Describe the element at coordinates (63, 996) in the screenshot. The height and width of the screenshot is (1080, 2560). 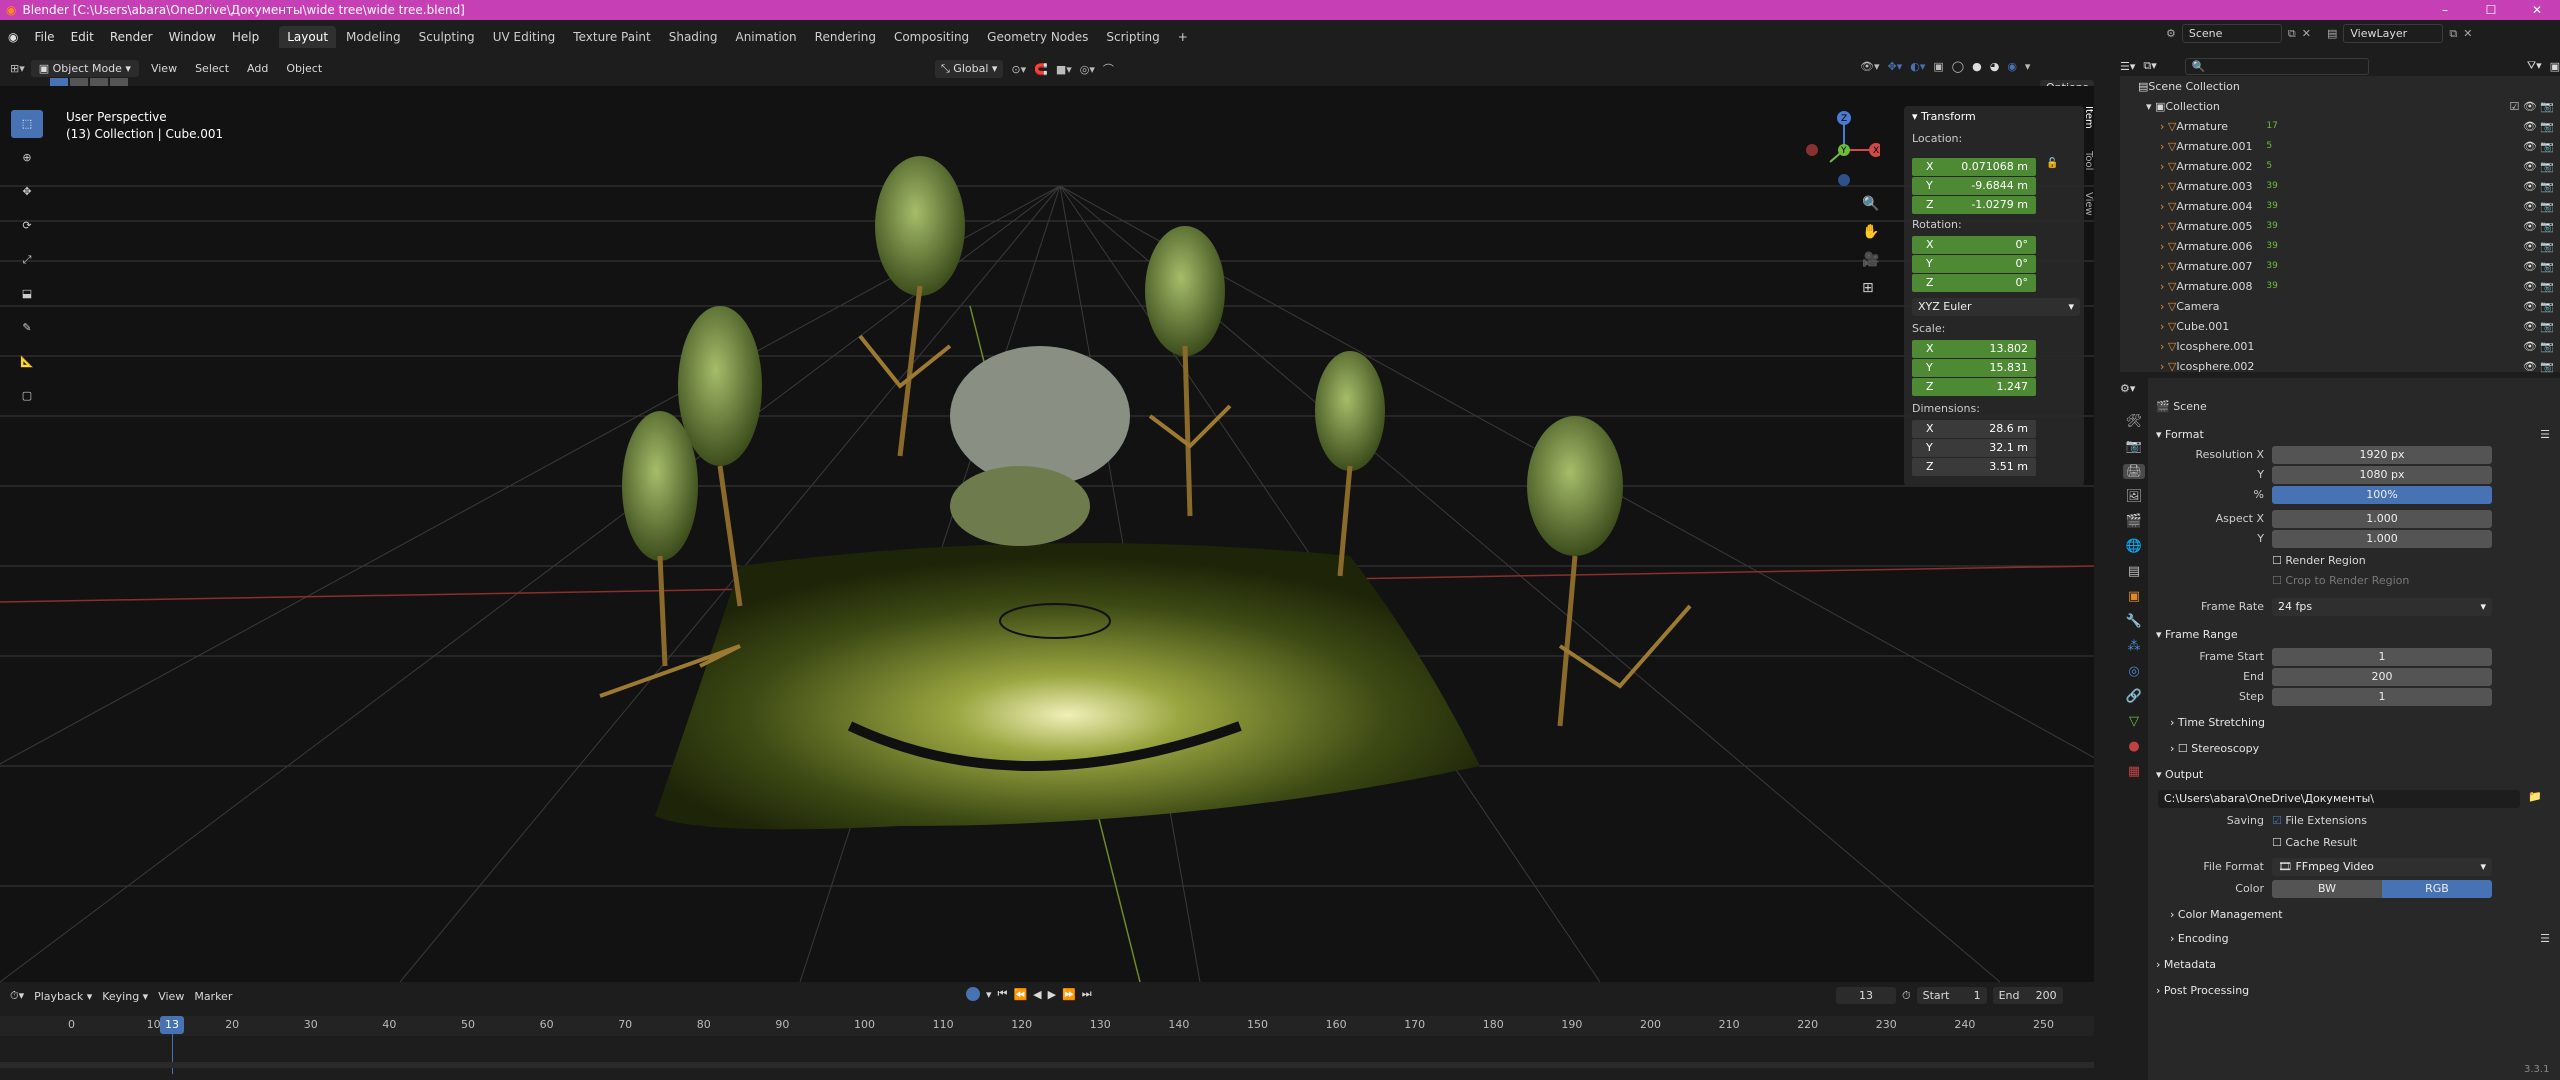
I see `playback-menu: Playback ▾` at that location.